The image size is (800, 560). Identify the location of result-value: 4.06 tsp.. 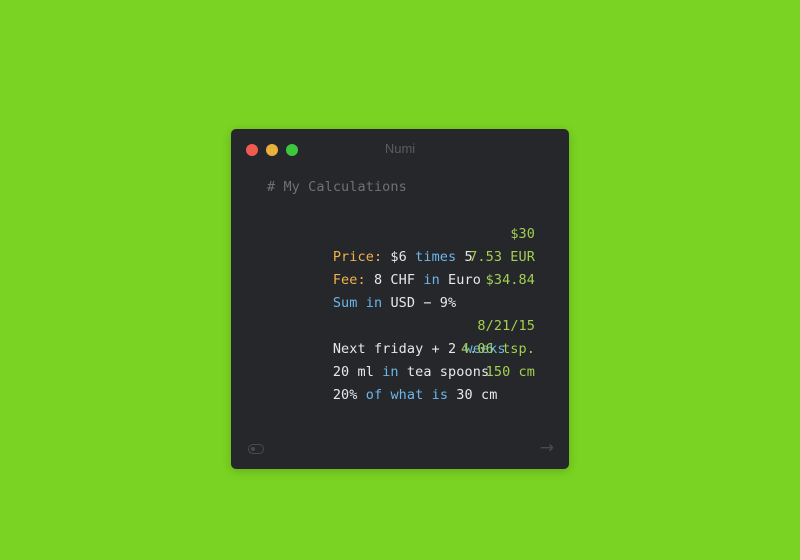
(497, 349).